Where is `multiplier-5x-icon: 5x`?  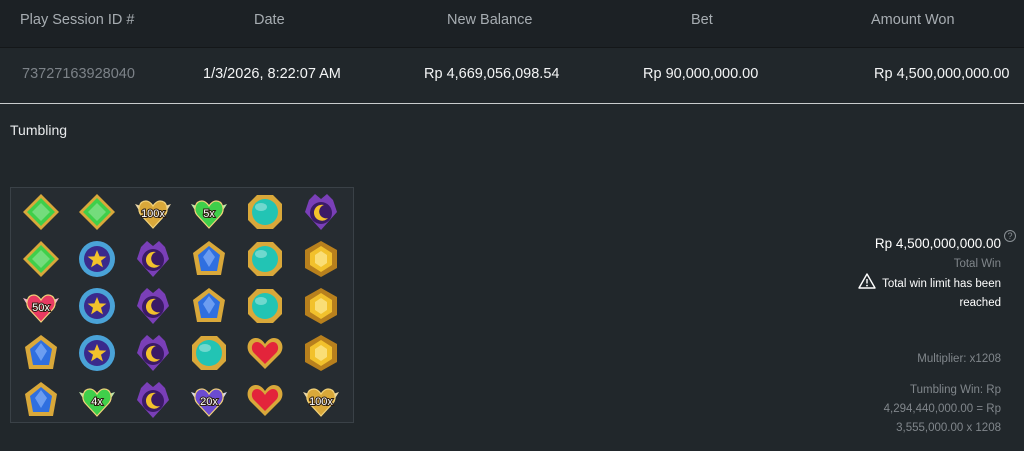 multiplier-5x-icon: 5x is located at coordinates (209, 214).